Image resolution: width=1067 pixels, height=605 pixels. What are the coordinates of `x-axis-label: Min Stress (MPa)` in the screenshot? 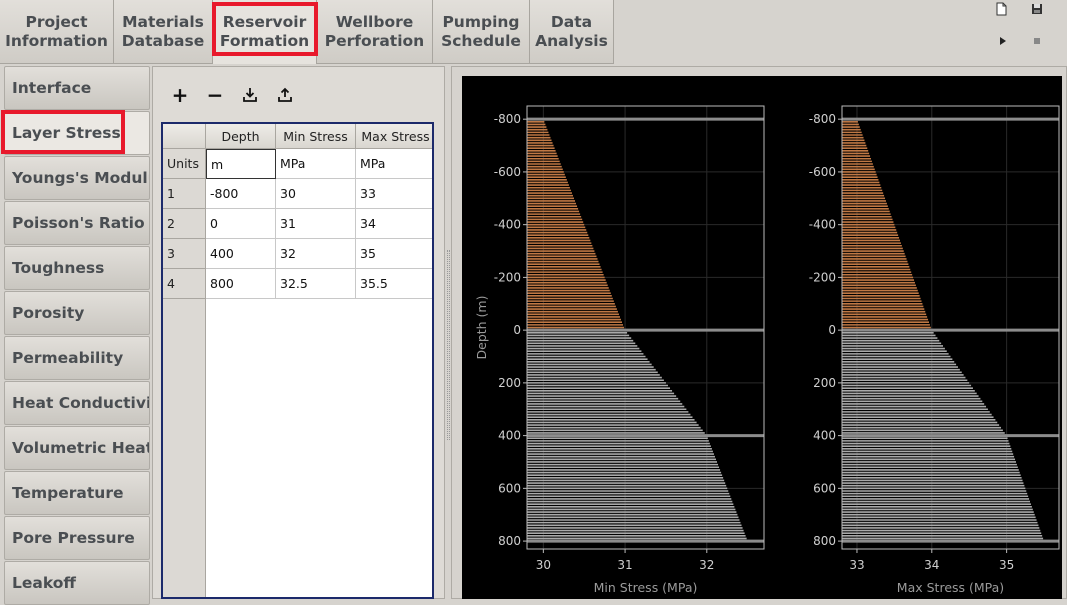 It's located at (646, 587).